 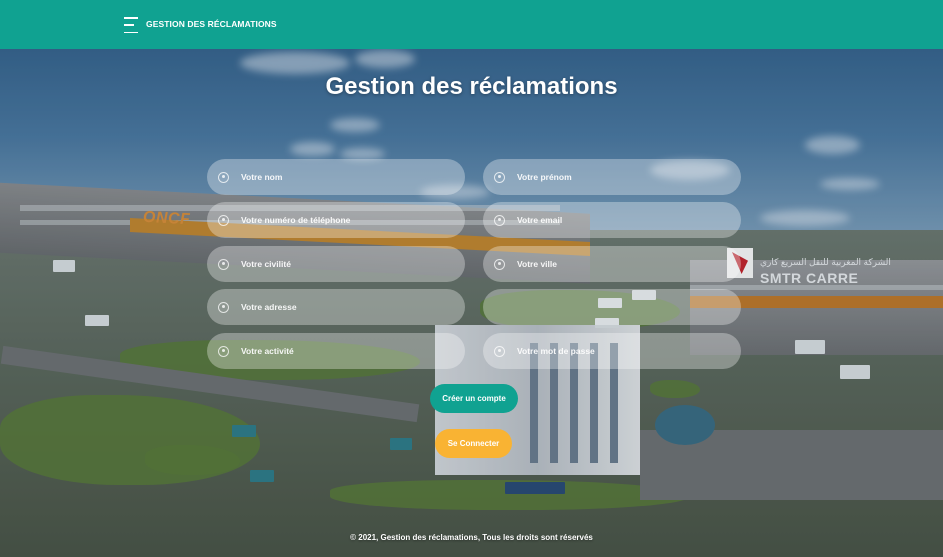 I want to click on ville-input, so click(x=629, y=264).